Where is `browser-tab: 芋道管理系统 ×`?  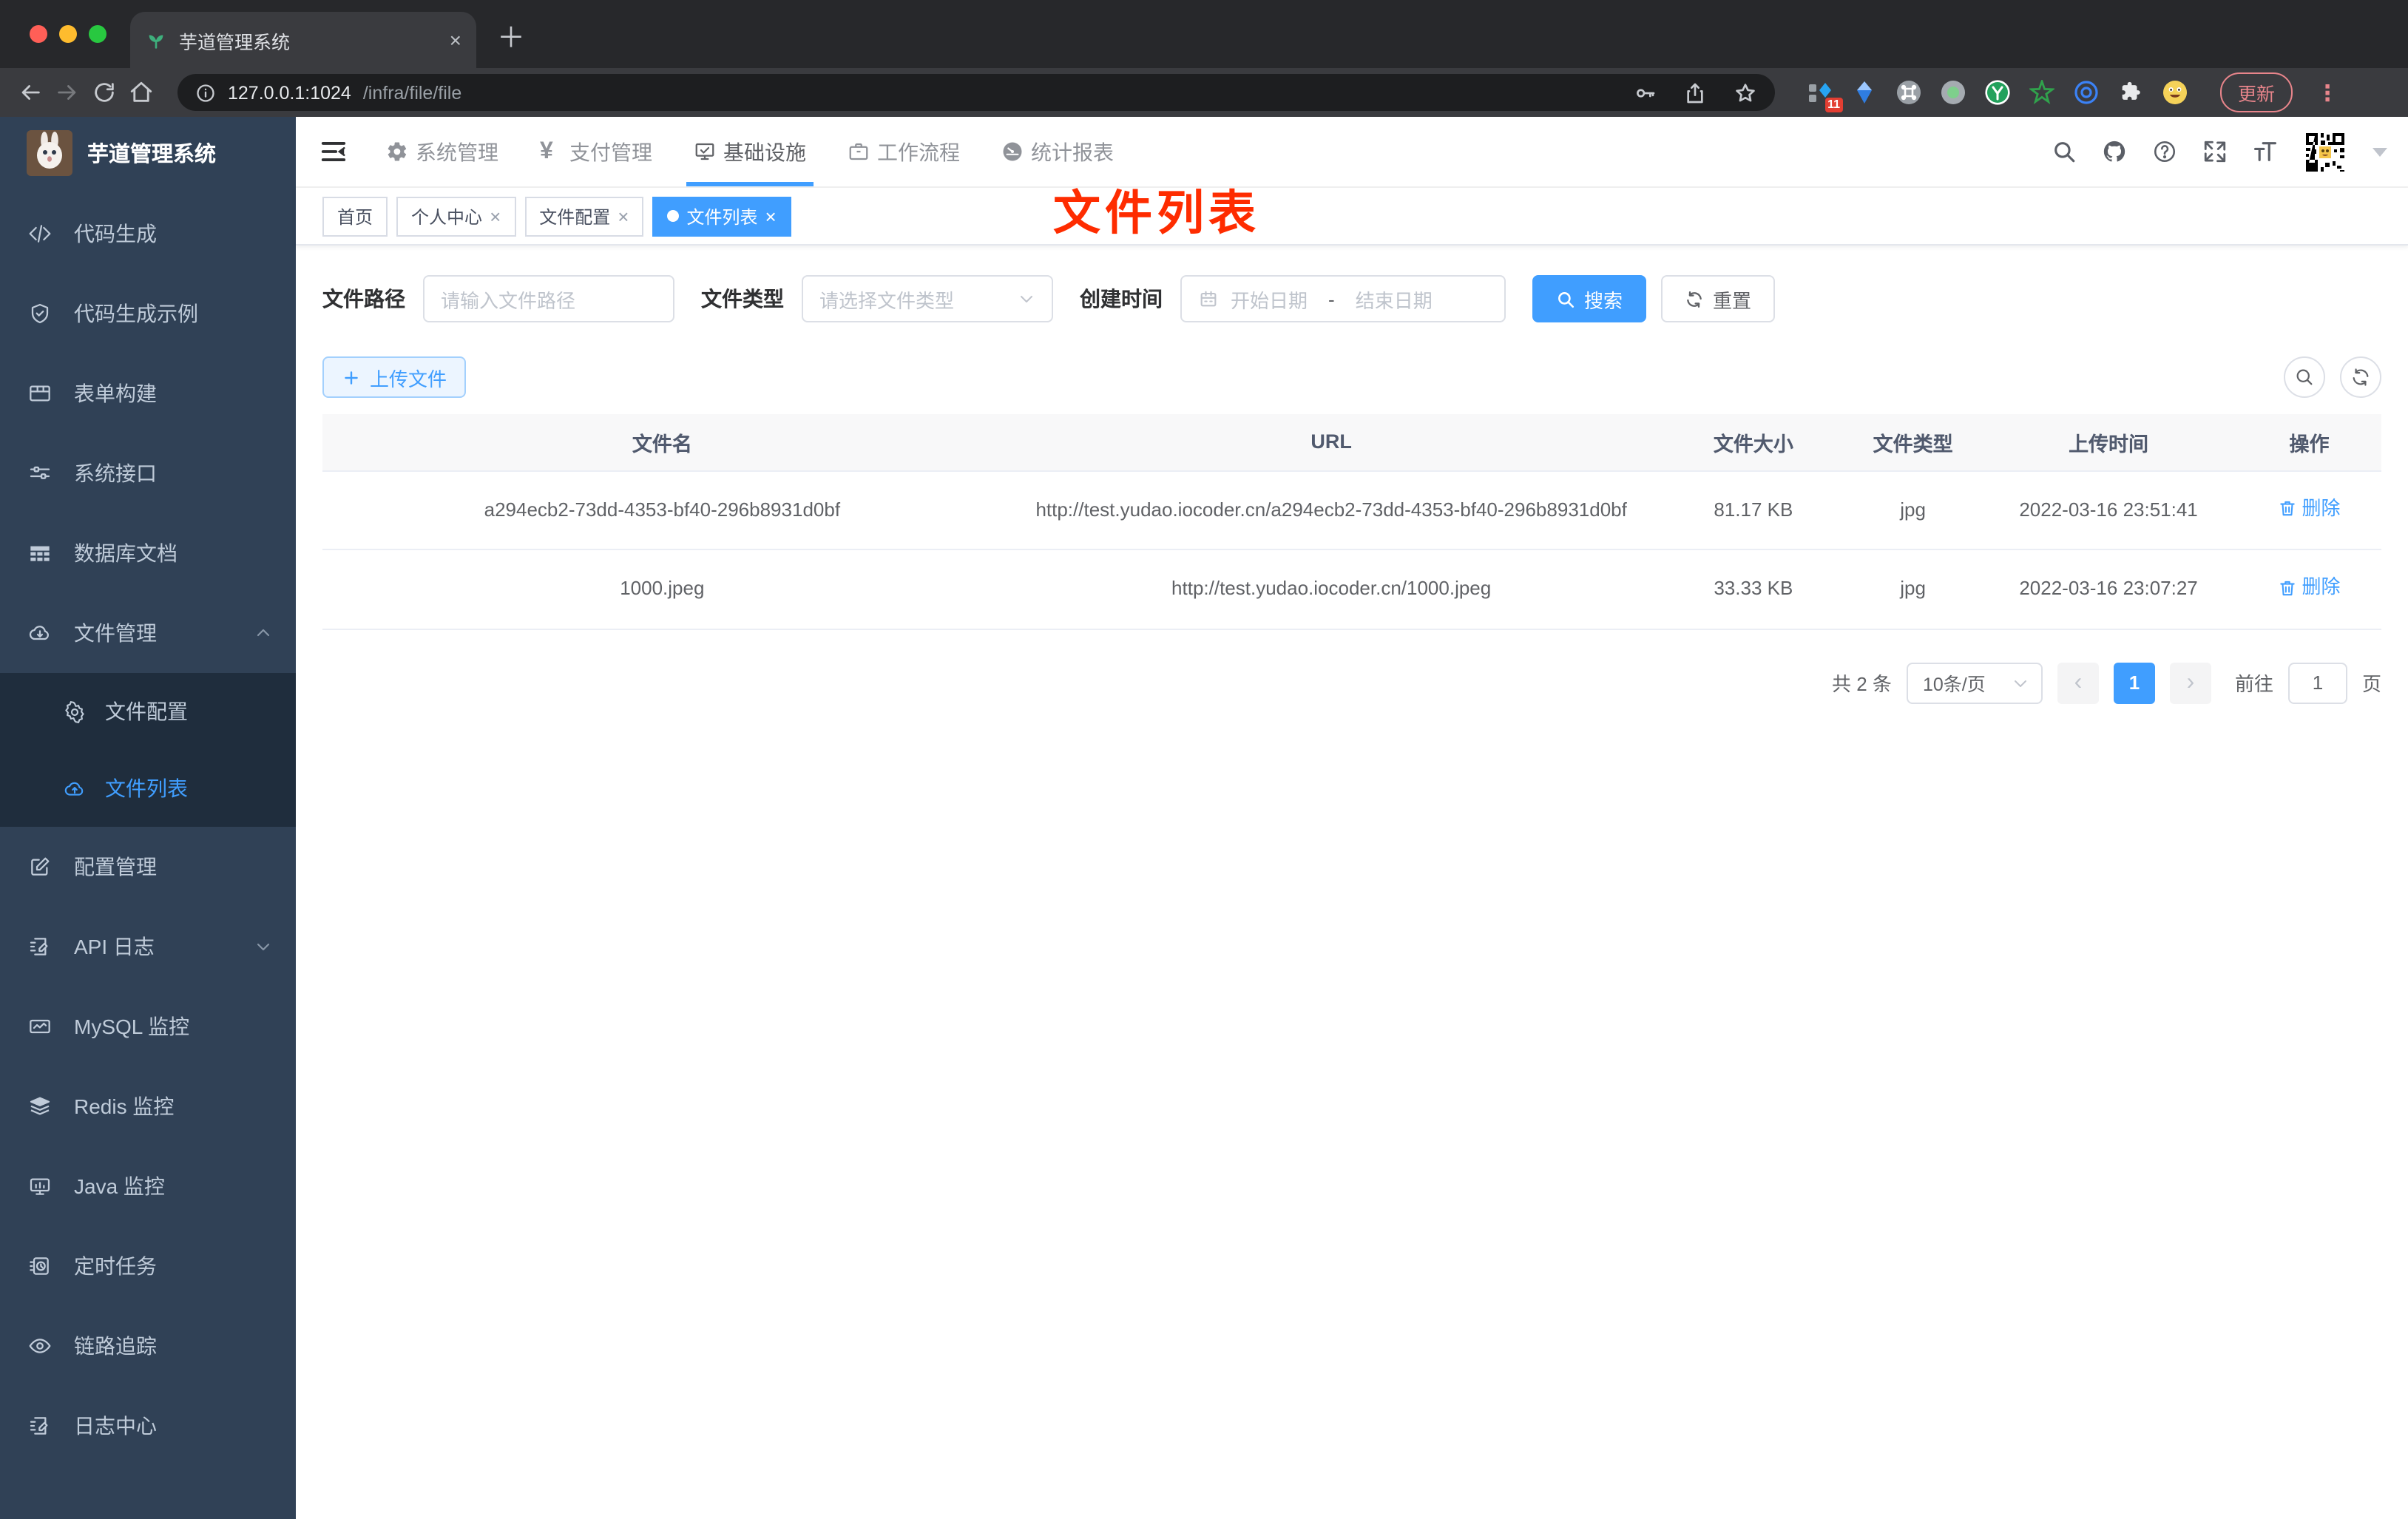
browser-tab: 芋道管理系统 × is located at coordinates (303, 40).